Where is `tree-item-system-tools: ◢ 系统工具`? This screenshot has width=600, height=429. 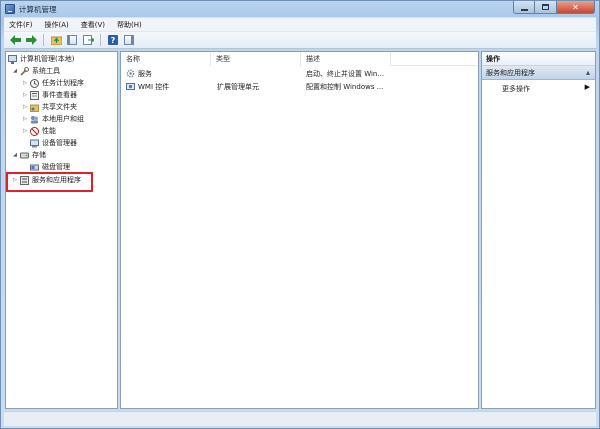
tree-item-system-tools: ◢ 系统工具 is located at coordinates (36, 71).